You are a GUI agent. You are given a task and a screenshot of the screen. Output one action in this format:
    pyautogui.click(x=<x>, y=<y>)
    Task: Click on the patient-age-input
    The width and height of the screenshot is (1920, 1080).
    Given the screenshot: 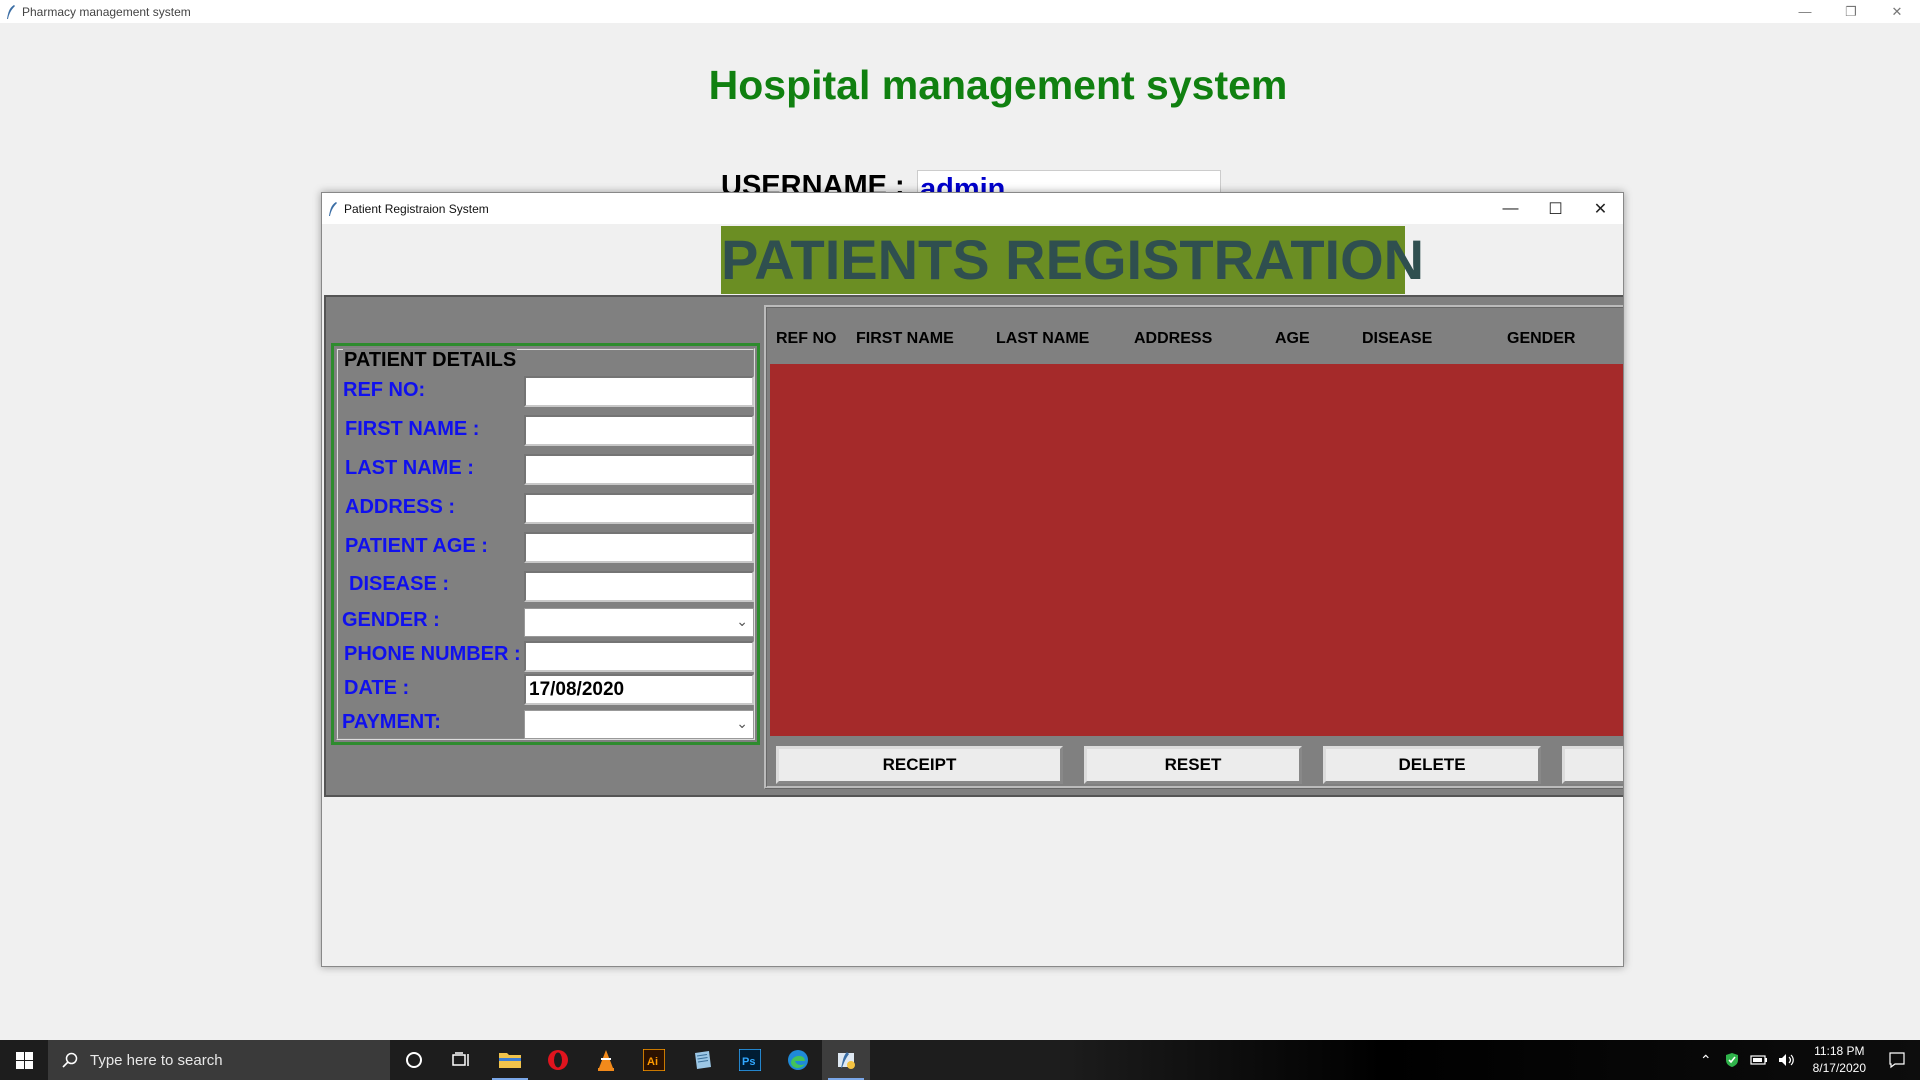 What is the action you would take?
    pyautogui.click(x=639, y=547)
    